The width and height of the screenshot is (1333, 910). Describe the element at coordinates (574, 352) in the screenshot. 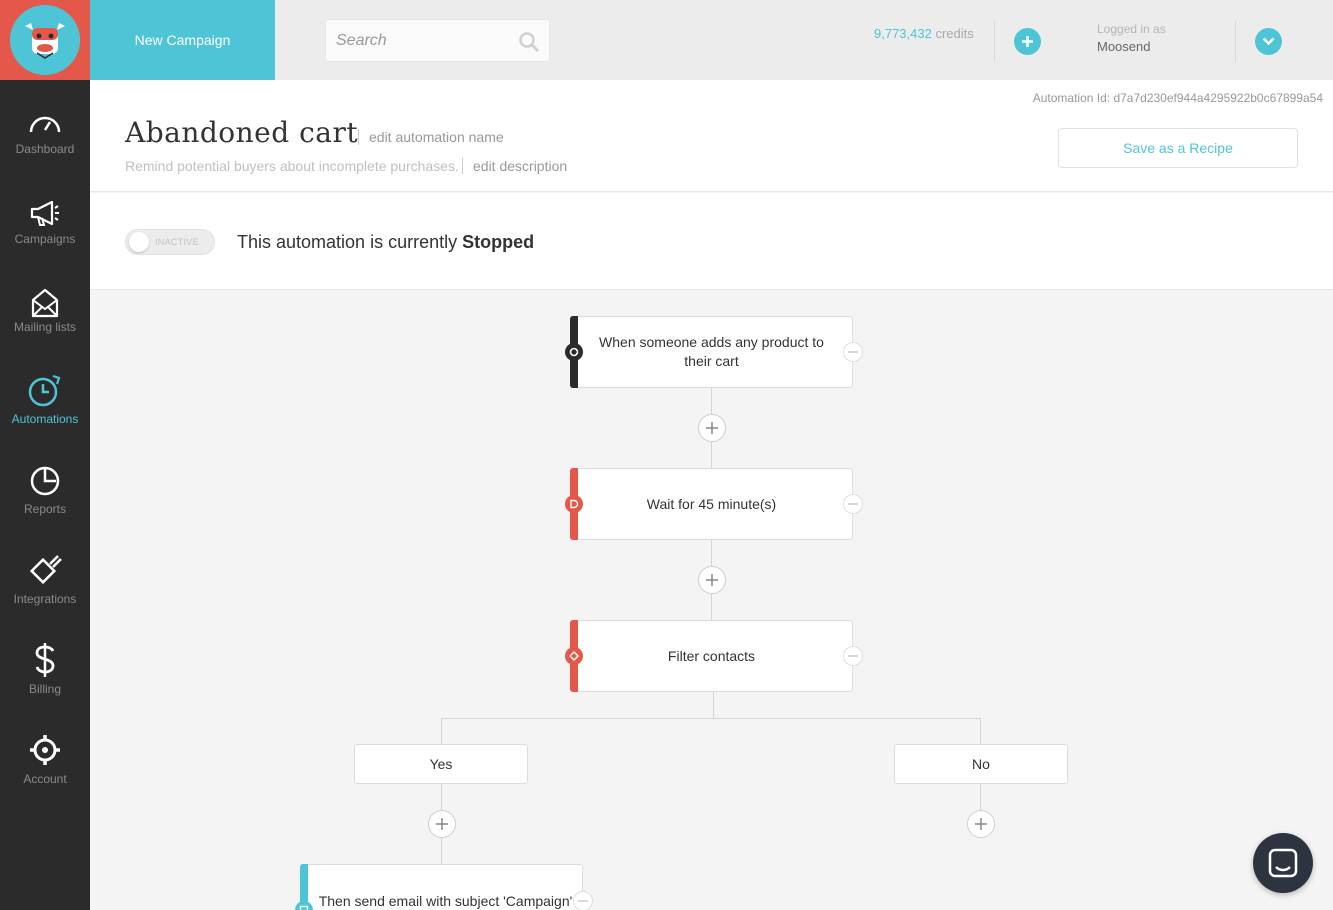

I see `trigger-icon` at that location.